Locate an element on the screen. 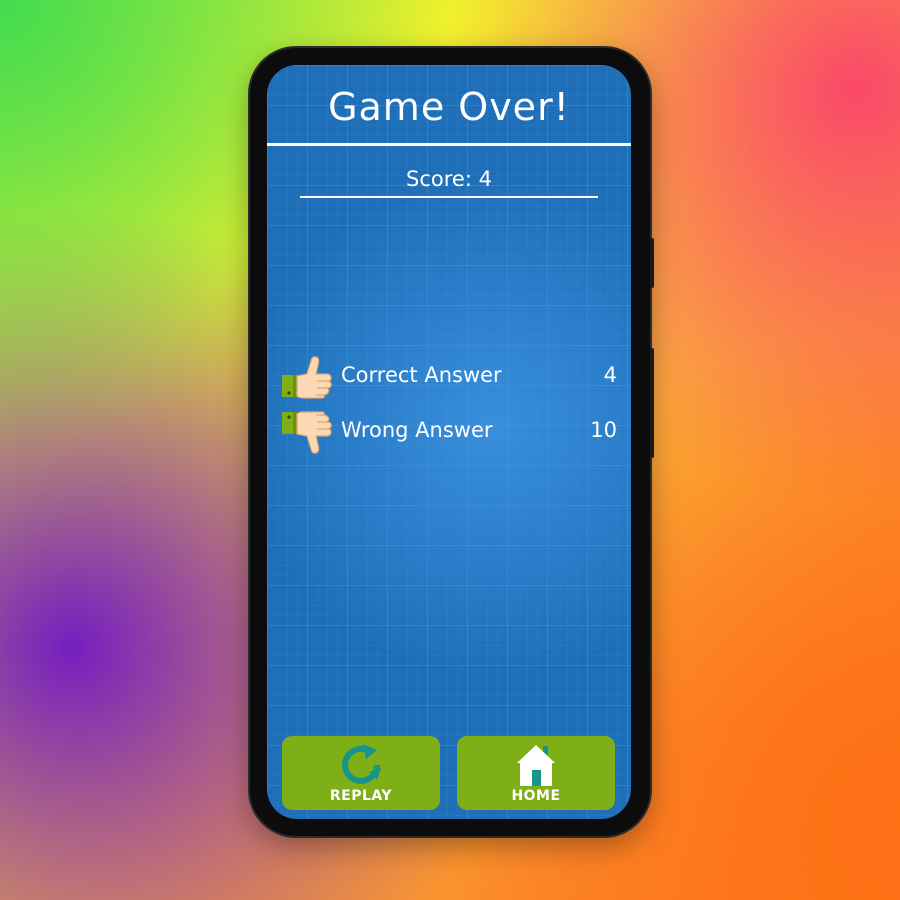 The image size is (900, 900). replay-button: REPLAY is located at coordinates (361, 773).